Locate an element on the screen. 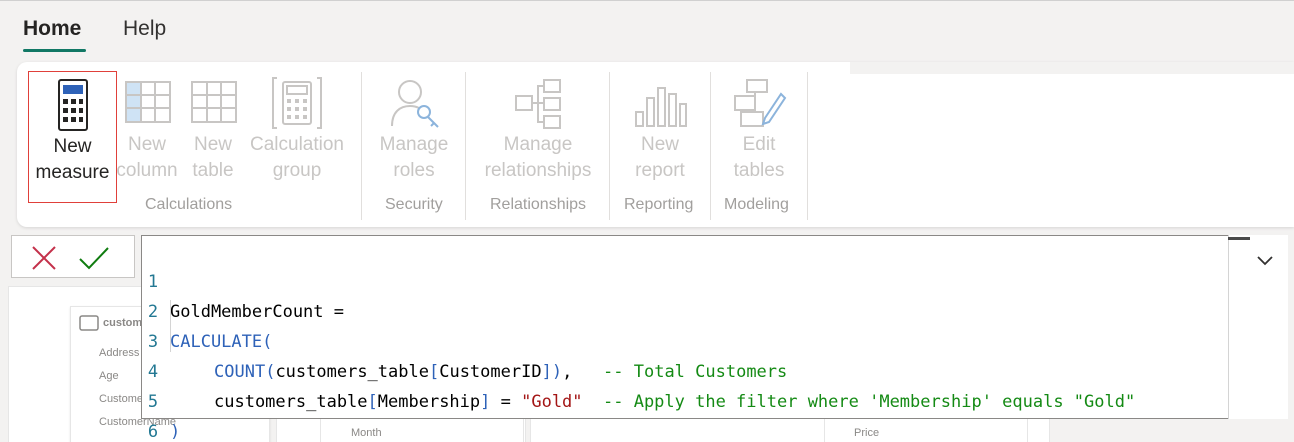  measure-name: GoldMemberCount = is located at coordinates (257, 312).